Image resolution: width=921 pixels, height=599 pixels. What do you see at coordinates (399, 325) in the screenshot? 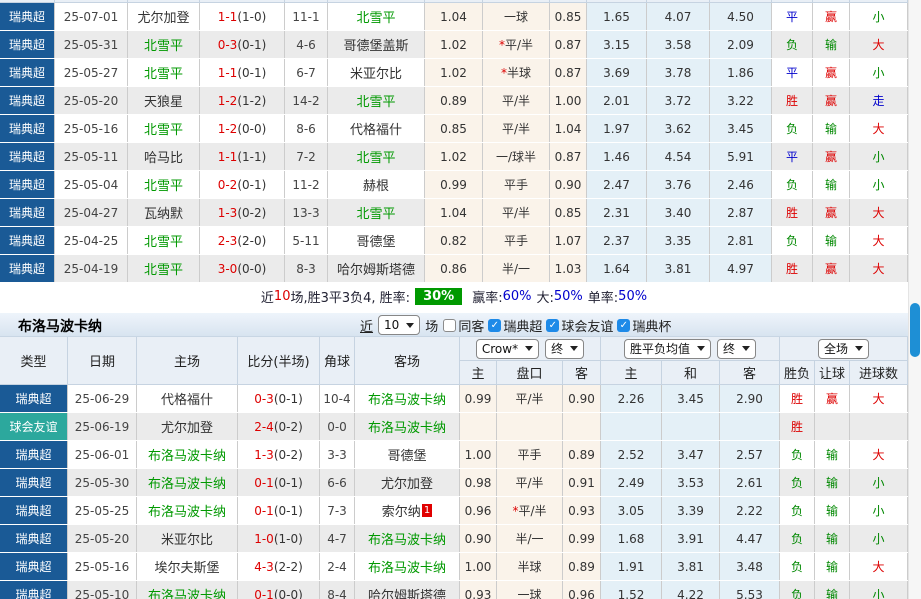
I see `recent-count-select: 10` at bounding box center [399, 325].